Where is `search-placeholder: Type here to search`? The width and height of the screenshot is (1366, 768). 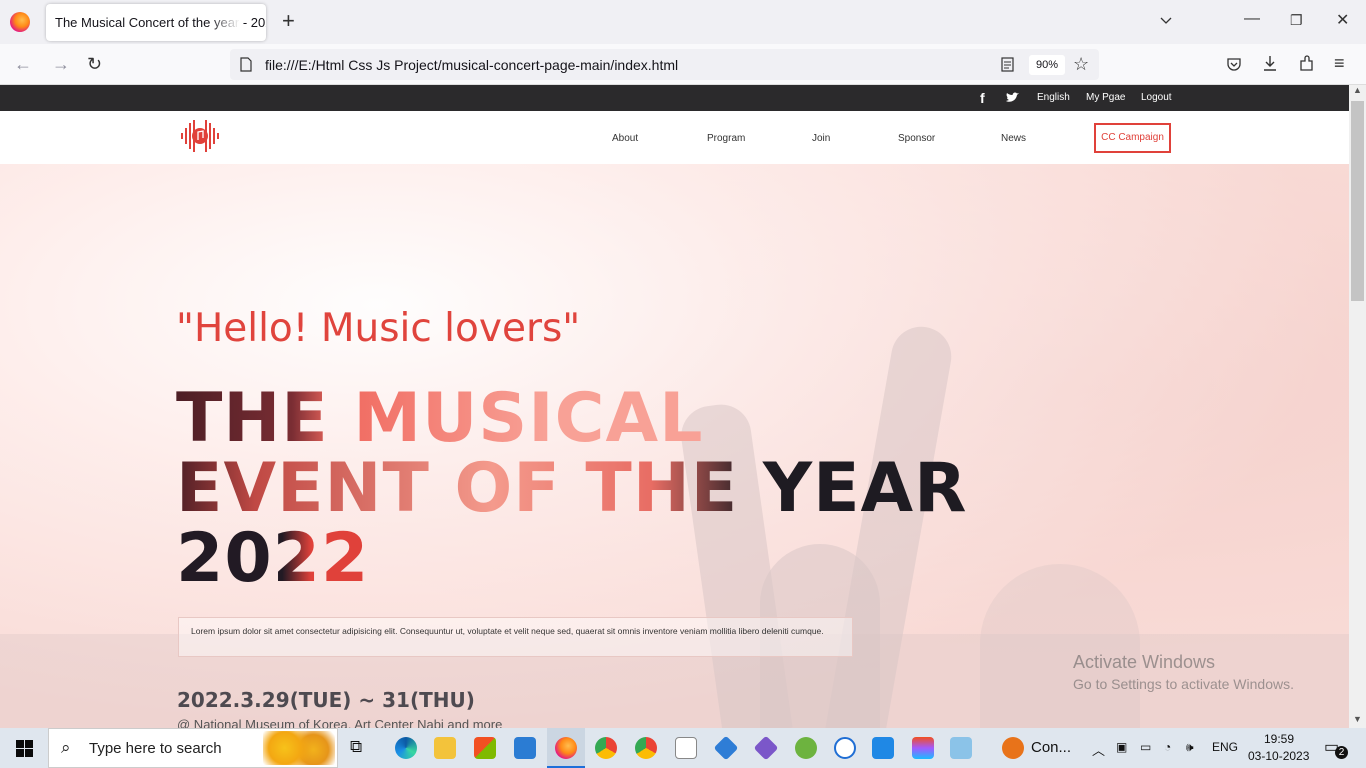
search-placeholder: Type here to search is located at coordinates (155, 748).